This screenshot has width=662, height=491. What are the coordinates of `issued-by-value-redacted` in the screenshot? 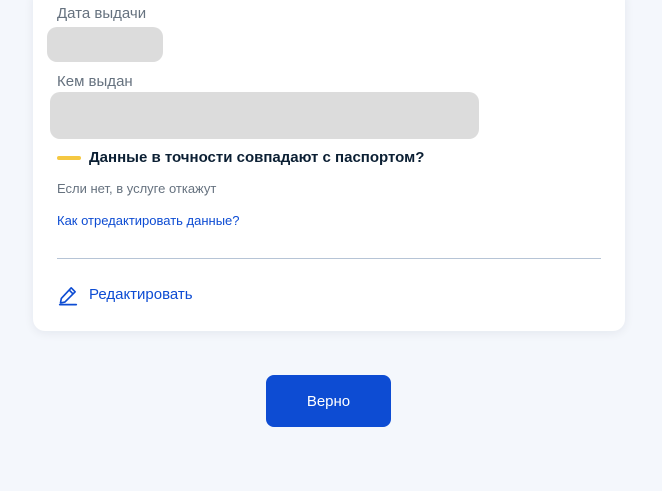 It's located at (264, 115).